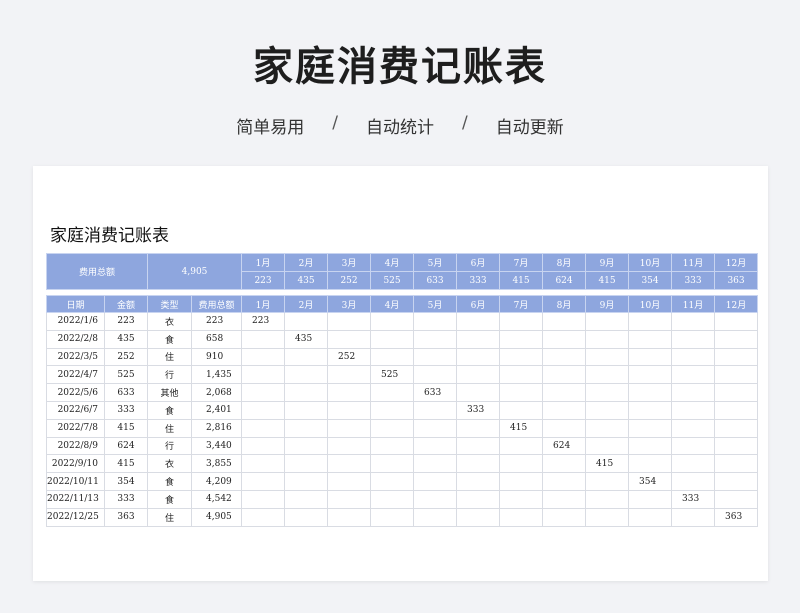 The image size is (800, 613). Describe the element at coordinates (736, 262) in the screenshot. I see `summary-month-label: 12月` at that location.